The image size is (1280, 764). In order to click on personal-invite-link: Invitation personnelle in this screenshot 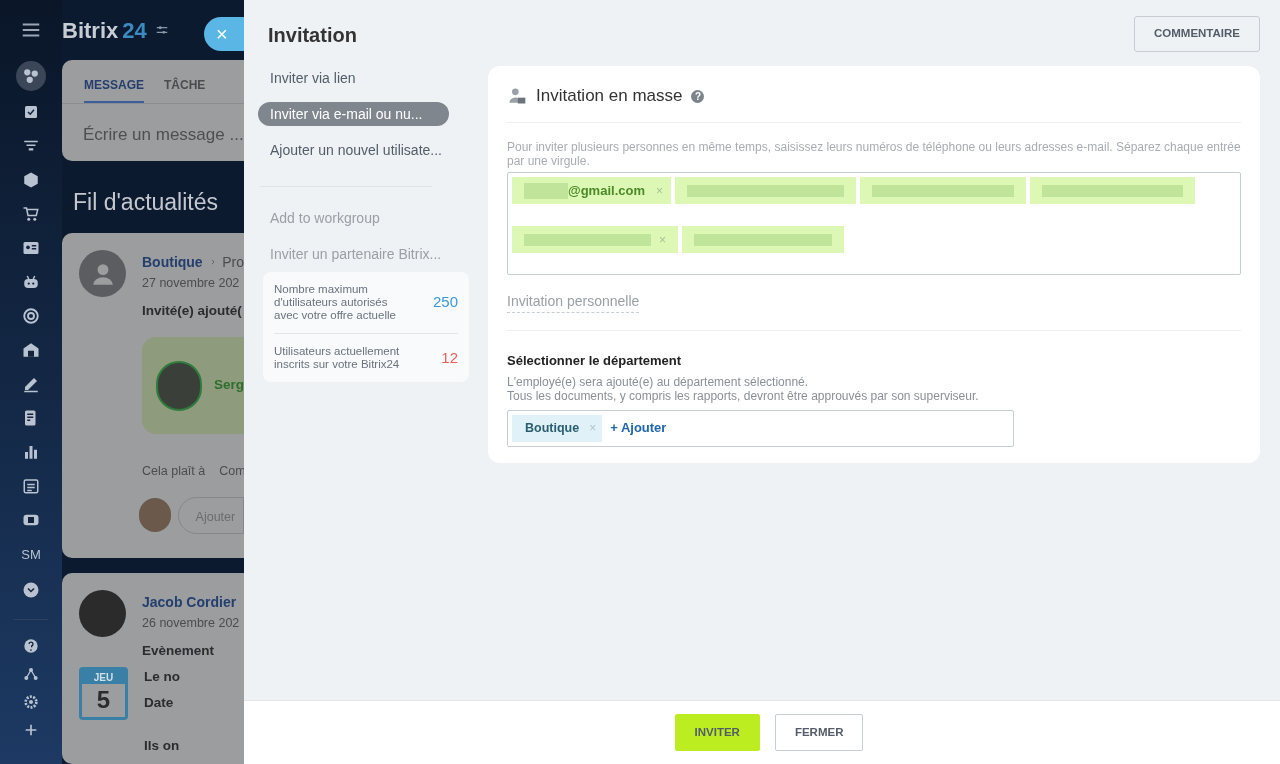, I will do `click(573, 302)`.